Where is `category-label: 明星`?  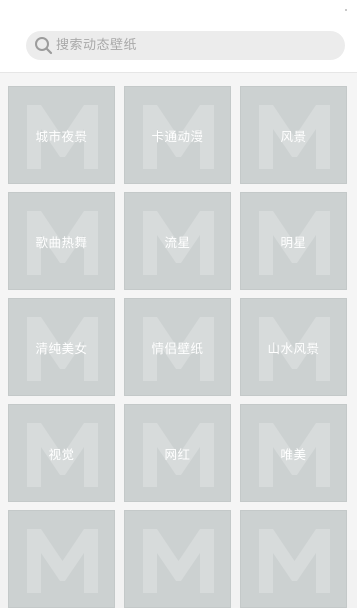 category-label: 明星 is located at coordinates (293, 242).